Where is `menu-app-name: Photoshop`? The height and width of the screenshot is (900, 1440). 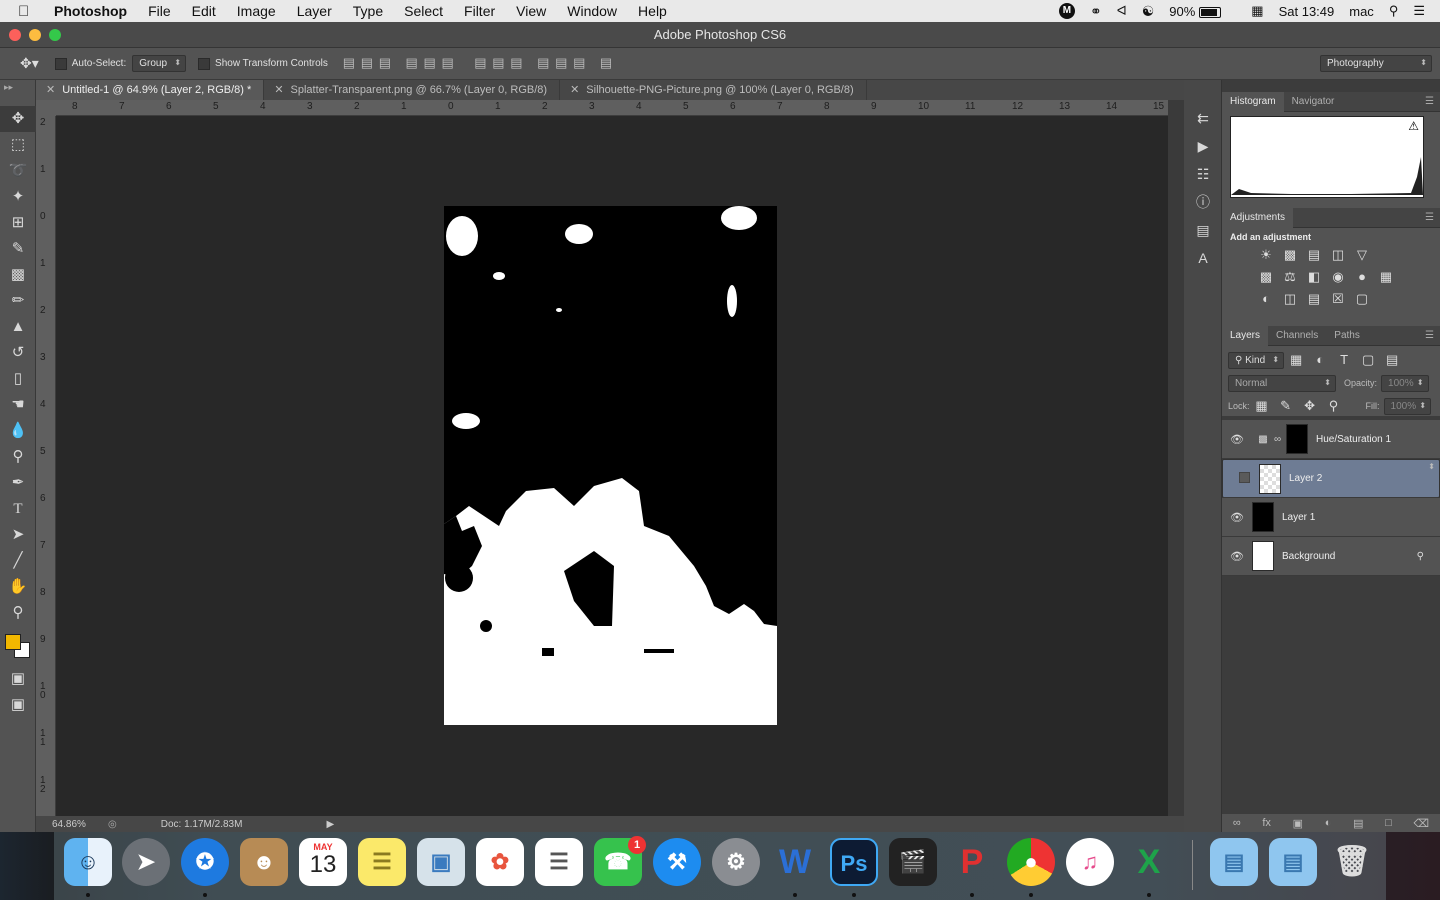
menu-app-name: Photoshop is located at coordinates (90, 11).